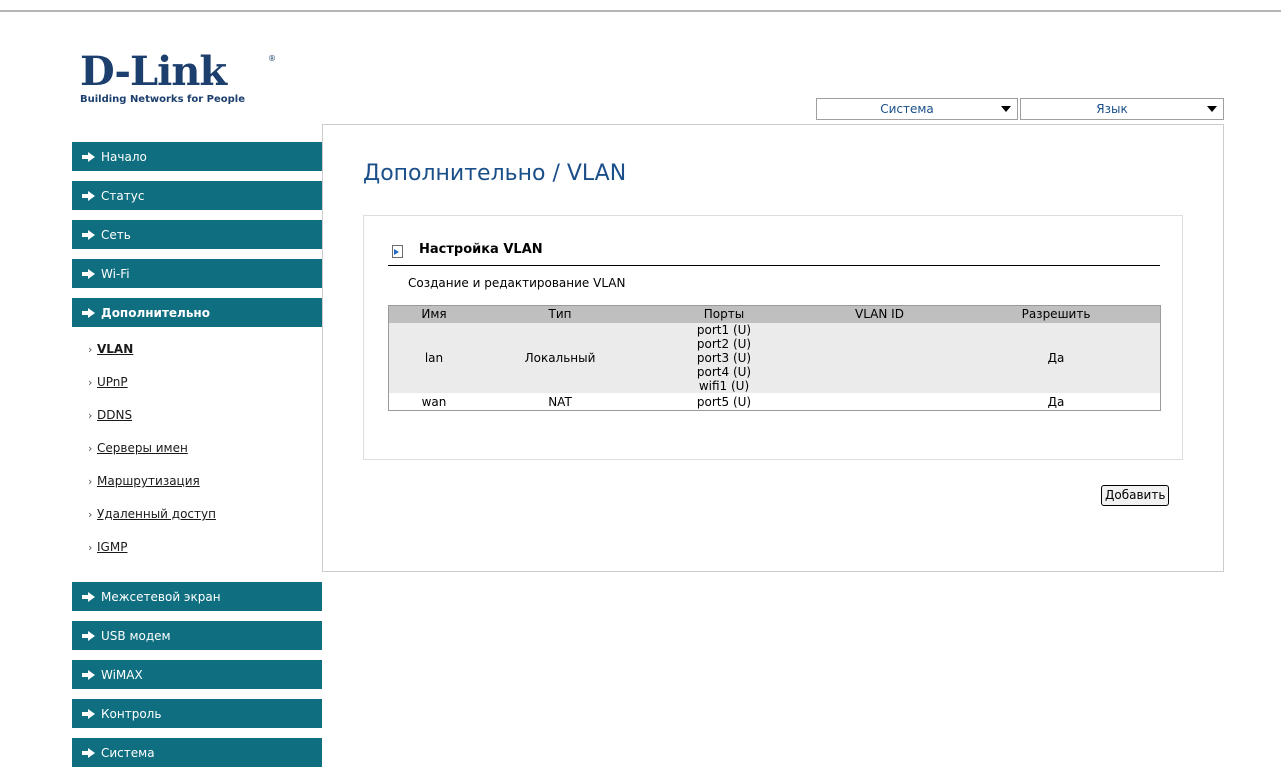 This screenshot has height=783, width=1281. I want to click on logo-tagline: Building Networks for People, so click(162, 99).